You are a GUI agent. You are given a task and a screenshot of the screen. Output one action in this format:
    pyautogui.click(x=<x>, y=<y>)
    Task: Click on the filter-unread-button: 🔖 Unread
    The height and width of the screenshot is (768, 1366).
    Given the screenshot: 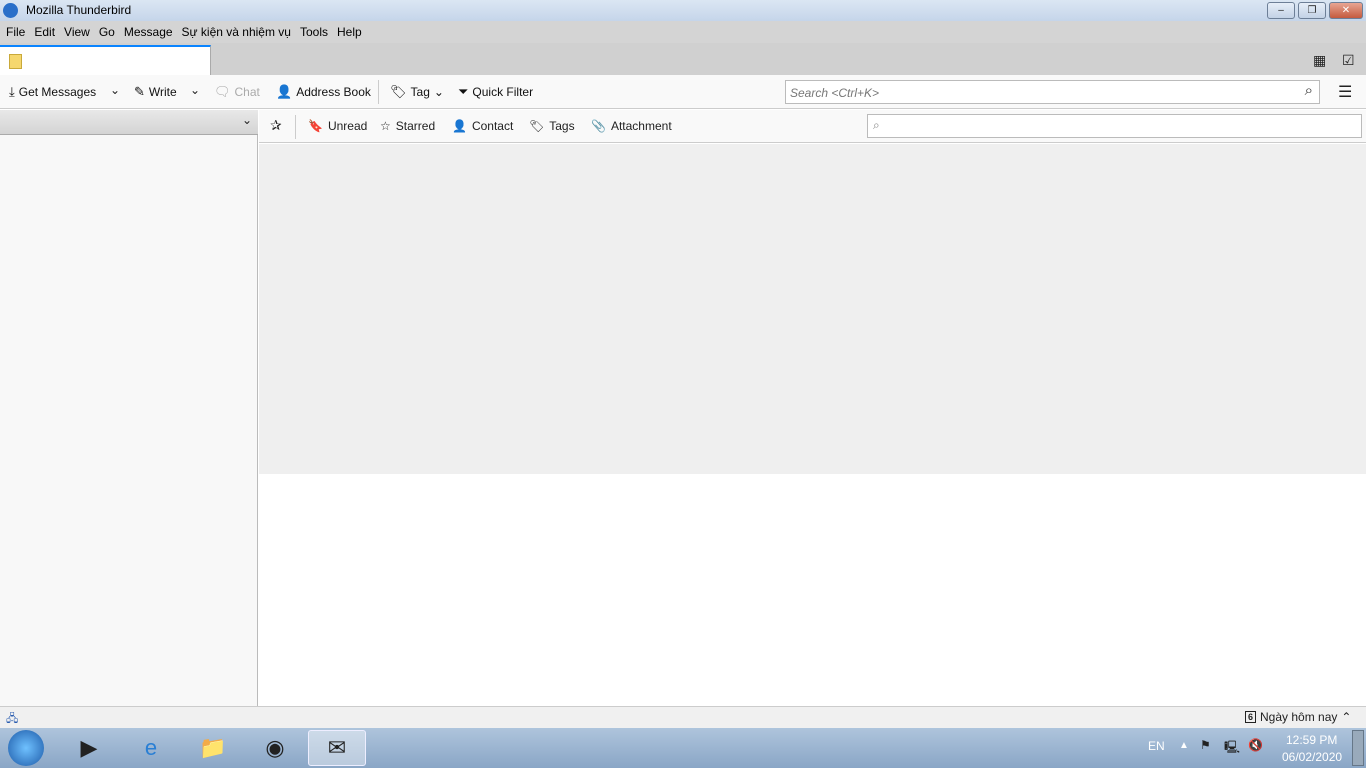 What is the action you would take?
    pyautogui.click(x=337, y=126)
    